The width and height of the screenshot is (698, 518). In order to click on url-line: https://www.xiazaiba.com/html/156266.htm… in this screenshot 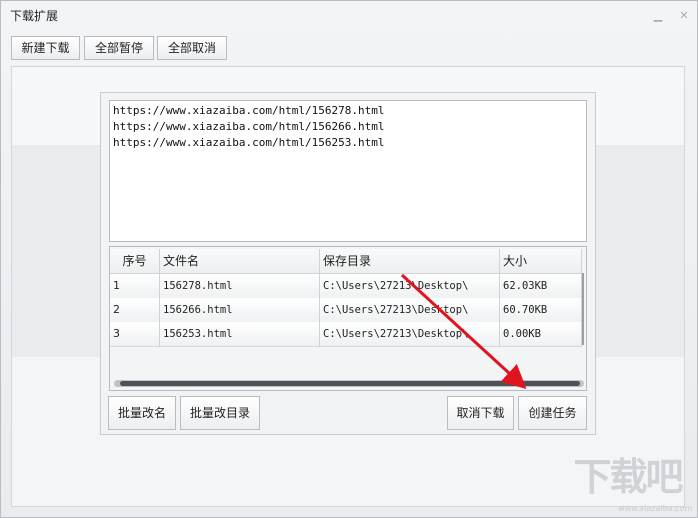, I will do `click(249, 126)`.